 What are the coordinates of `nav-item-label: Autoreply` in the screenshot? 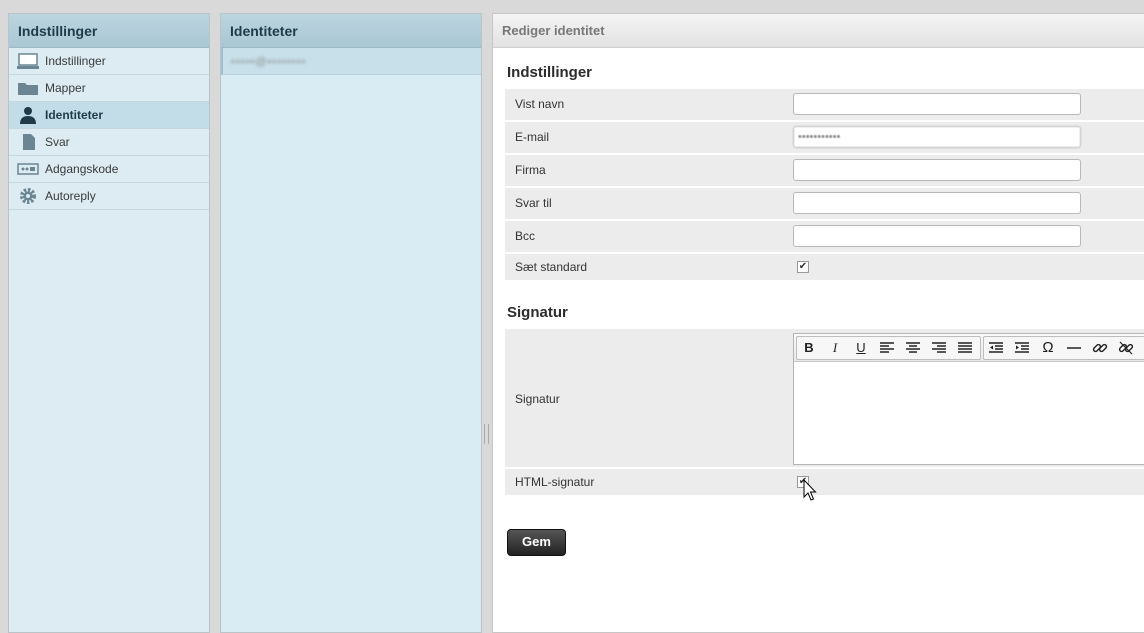 It's located at (70, 196).